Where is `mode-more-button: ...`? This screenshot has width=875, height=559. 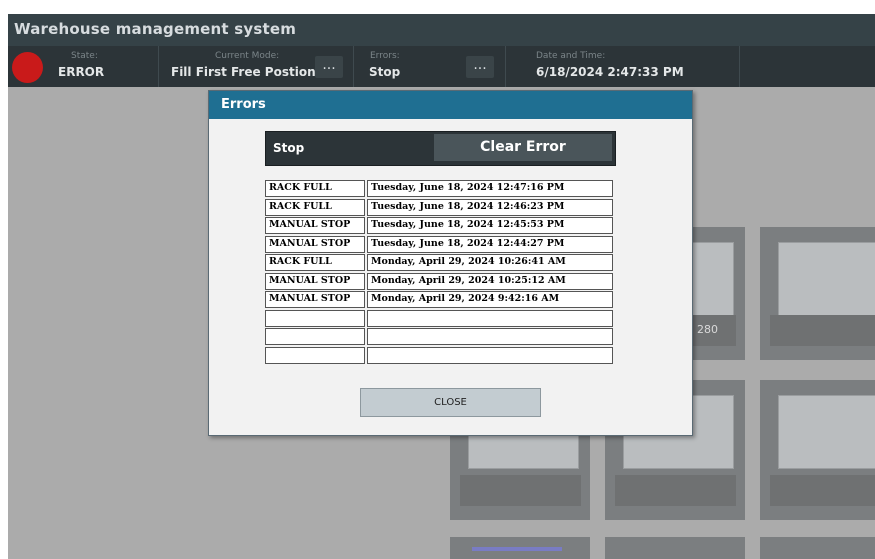 mode-more-button: ... is located at coordinates (329, 67).